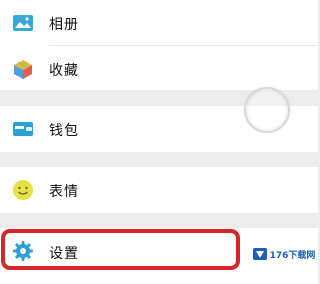 The width and height of the screenshot is (320, 284). Describe the element at coordinates (292, 255) in the screenshot. I see `watermark-text: 176下载网` at that location.